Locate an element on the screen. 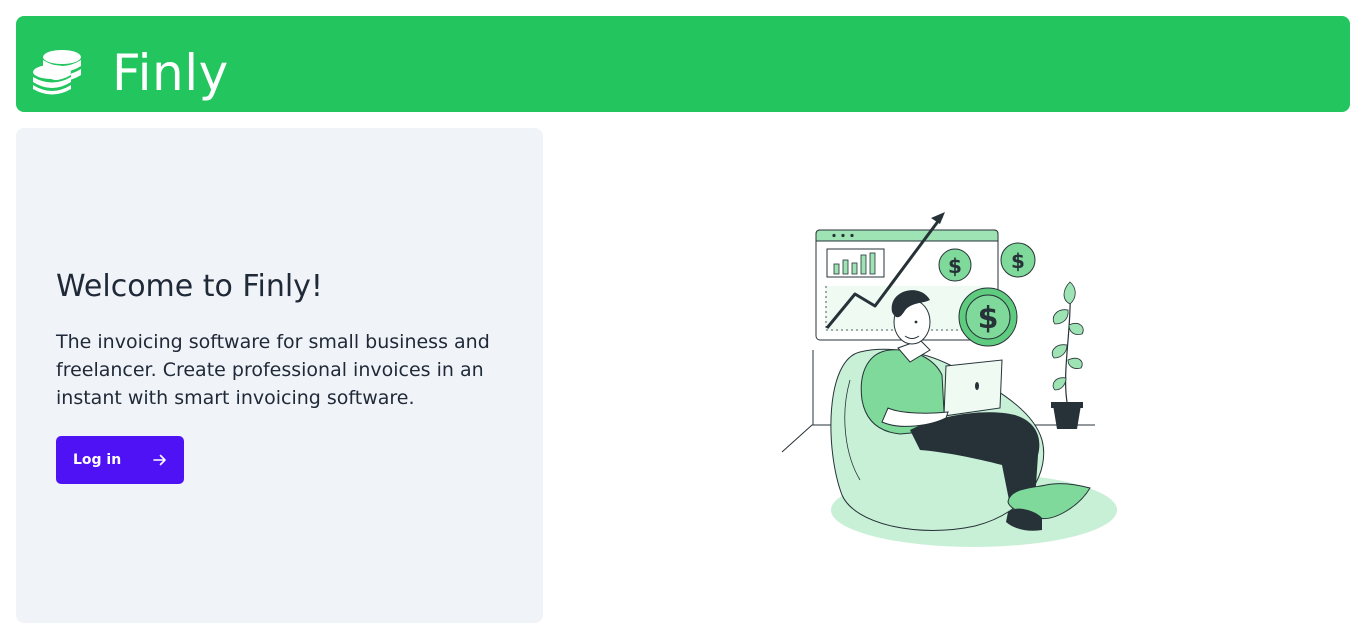  arrow-right-icon is located at coordinates (160, 460).